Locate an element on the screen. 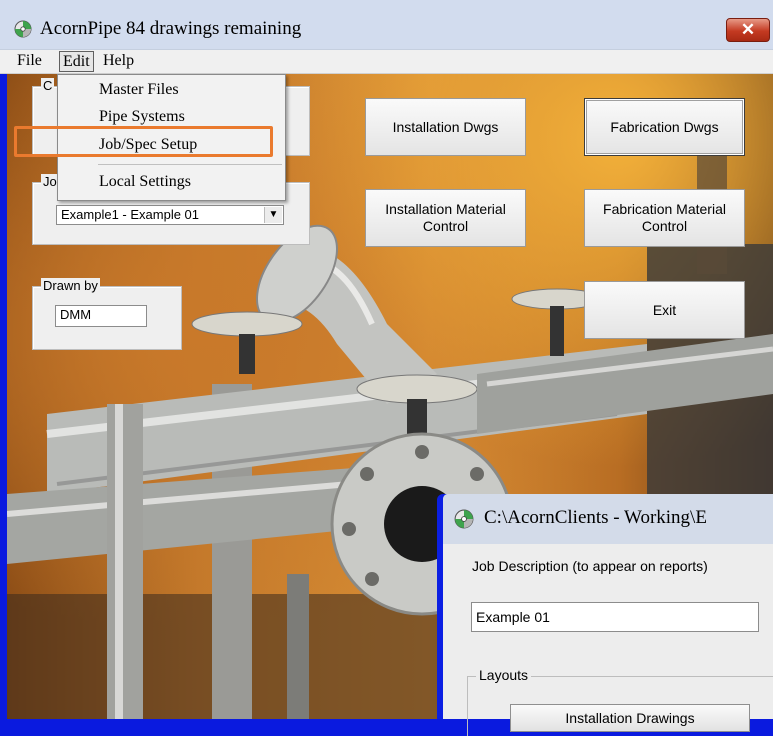 Image resolution: width=773 pixels, height=736 pixels. menu-item-pipe-systems: Pipe Systems is located at coordinates (142, 117).